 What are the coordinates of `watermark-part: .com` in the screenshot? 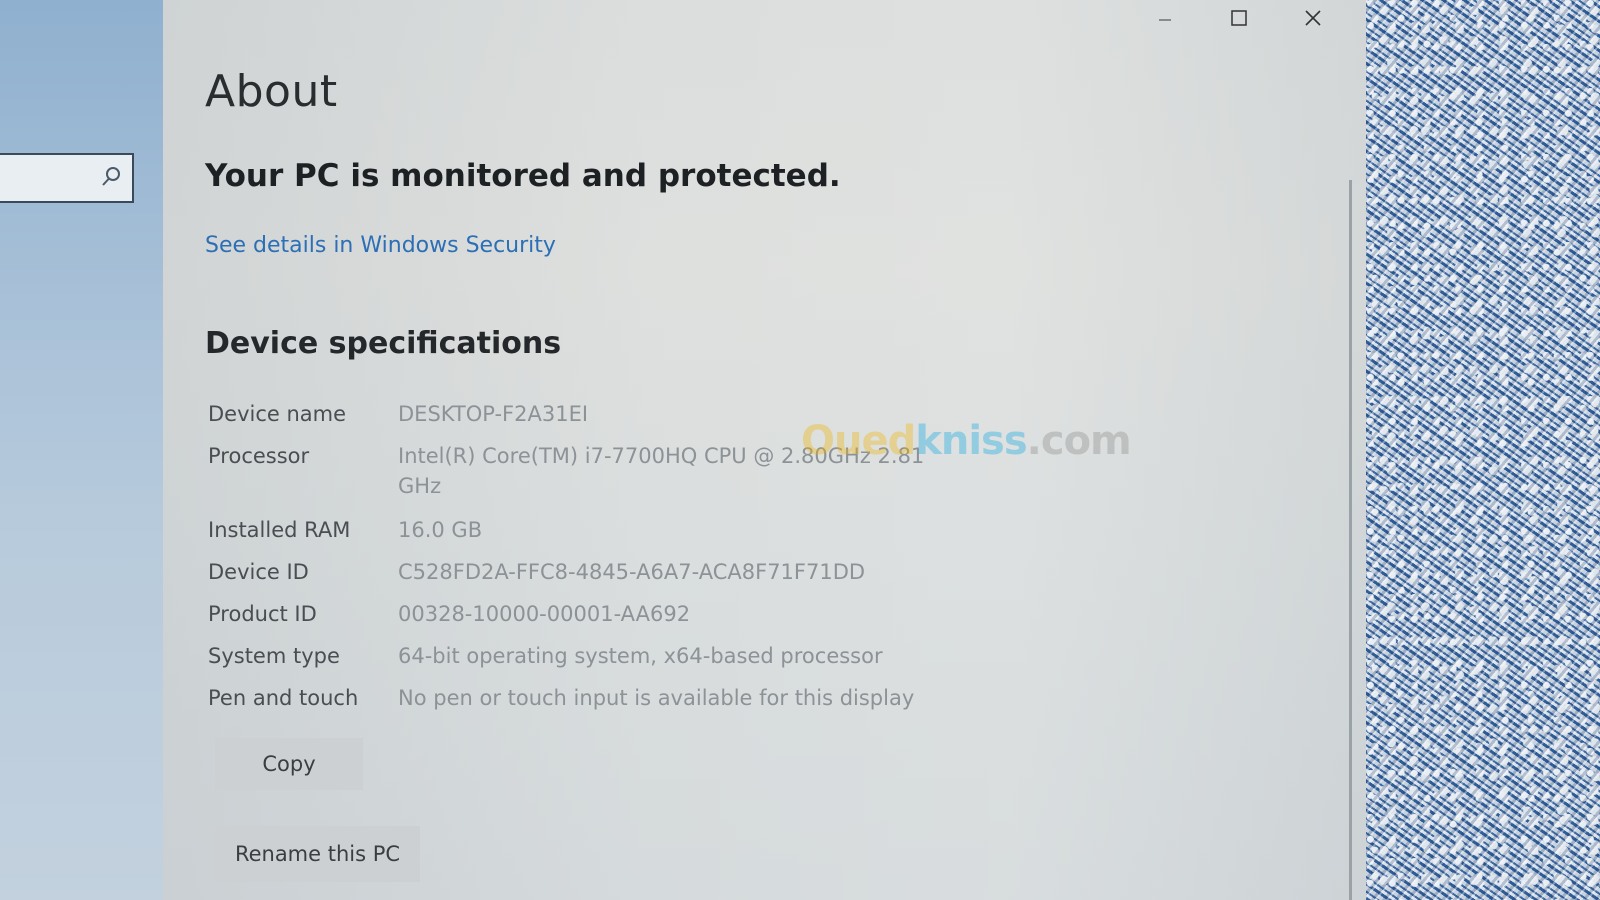 It's located at (1079, 441).